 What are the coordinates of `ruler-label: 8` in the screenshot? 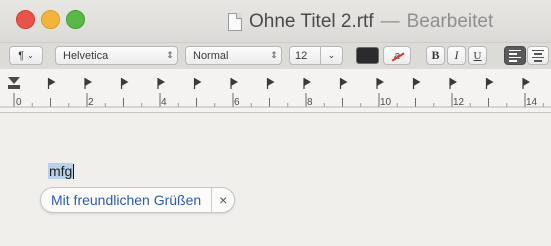 It's located at (310, 102).